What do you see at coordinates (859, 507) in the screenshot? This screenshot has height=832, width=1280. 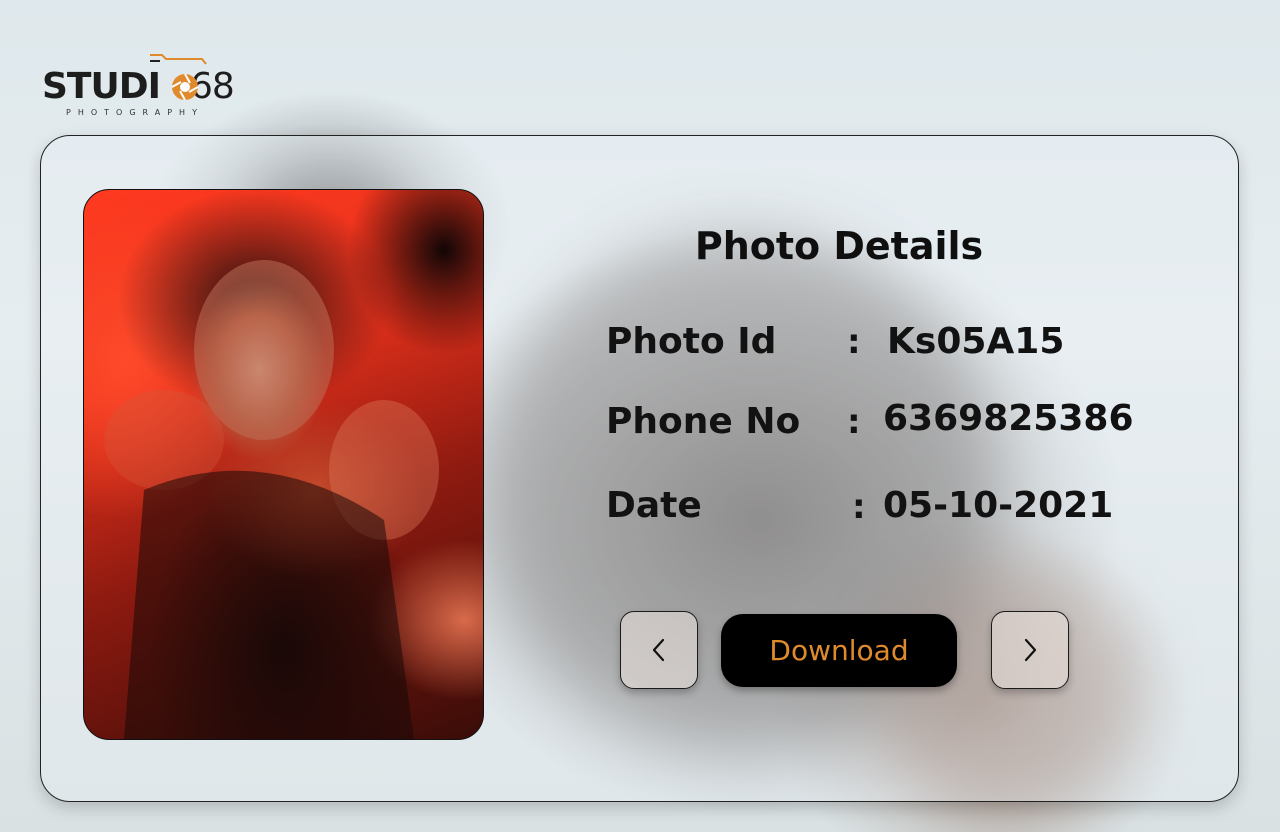 I see `date-colon: :` at bounding box center [859, 507].